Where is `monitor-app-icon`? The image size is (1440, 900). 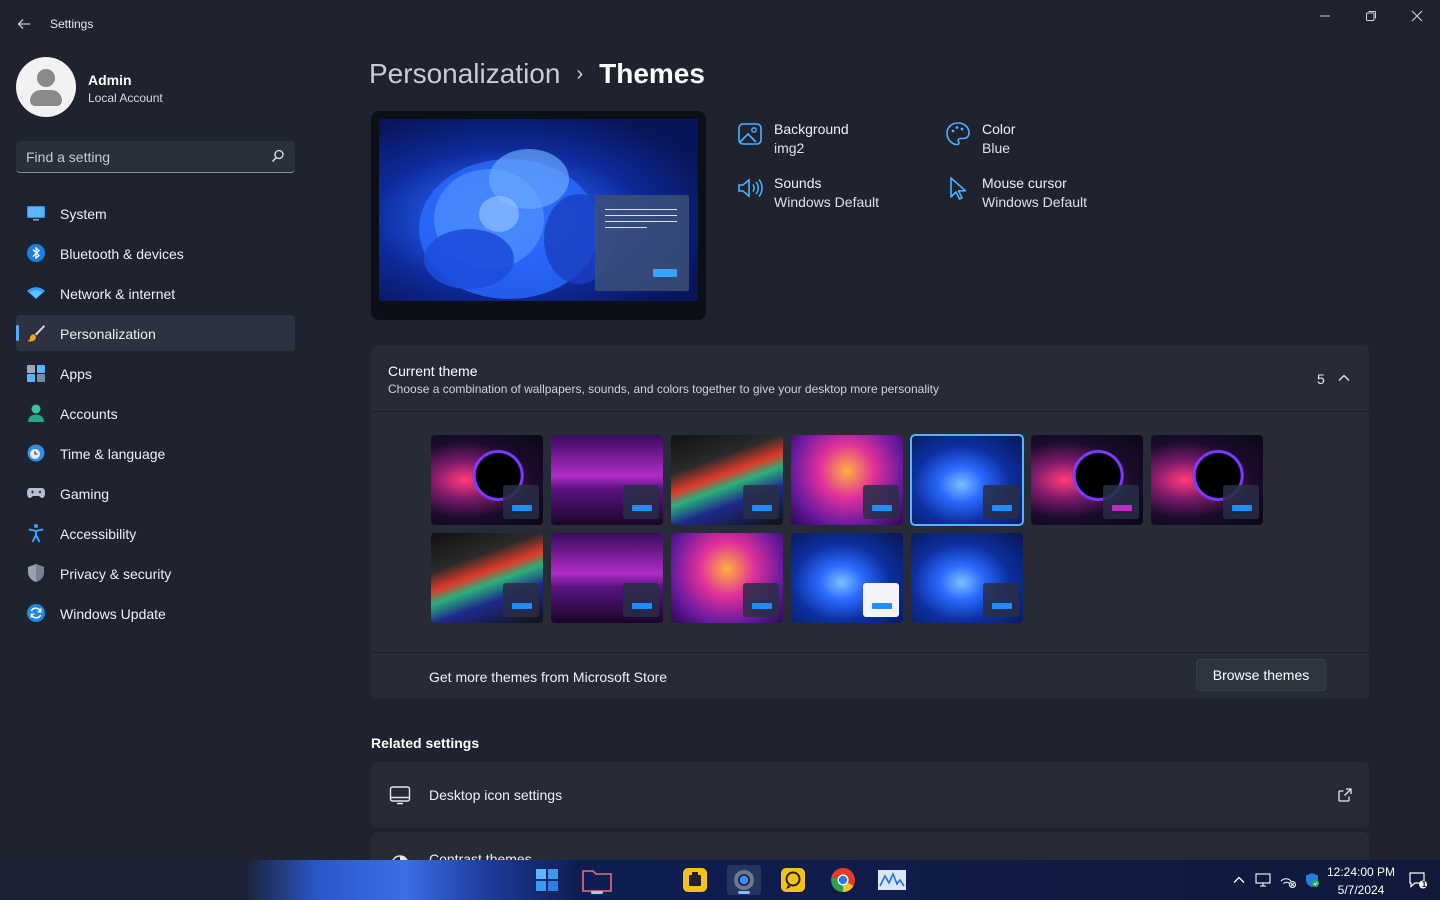
monitor-app-icon is located at coordinates (892, 880).